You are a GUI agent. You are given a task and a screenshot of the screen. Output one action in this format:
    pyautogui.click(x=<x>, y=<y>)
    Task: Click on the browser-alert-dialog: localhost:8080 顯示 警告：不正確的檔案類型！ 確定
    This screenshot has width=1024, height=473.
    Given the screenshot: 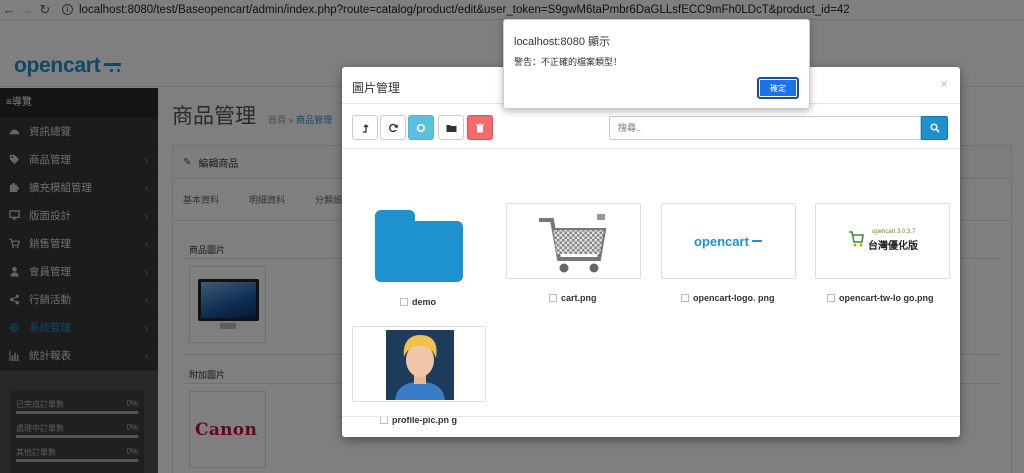 What is the action you would take?
    pyautogui.click(x=656, y=64)
    